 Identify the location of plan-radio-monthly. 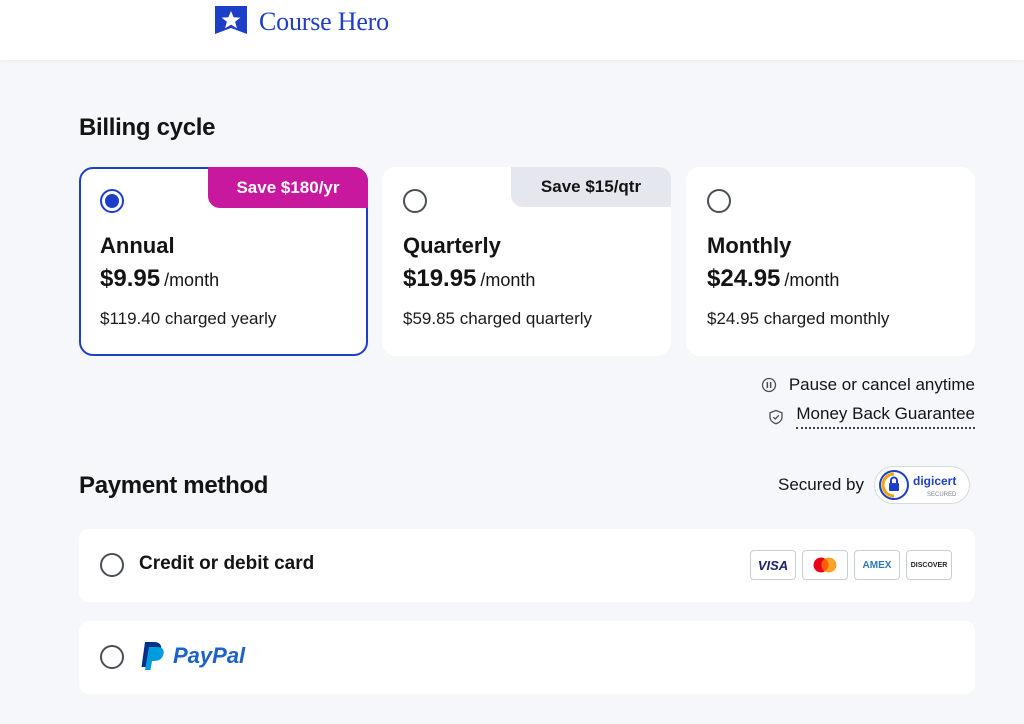
(719, 201).